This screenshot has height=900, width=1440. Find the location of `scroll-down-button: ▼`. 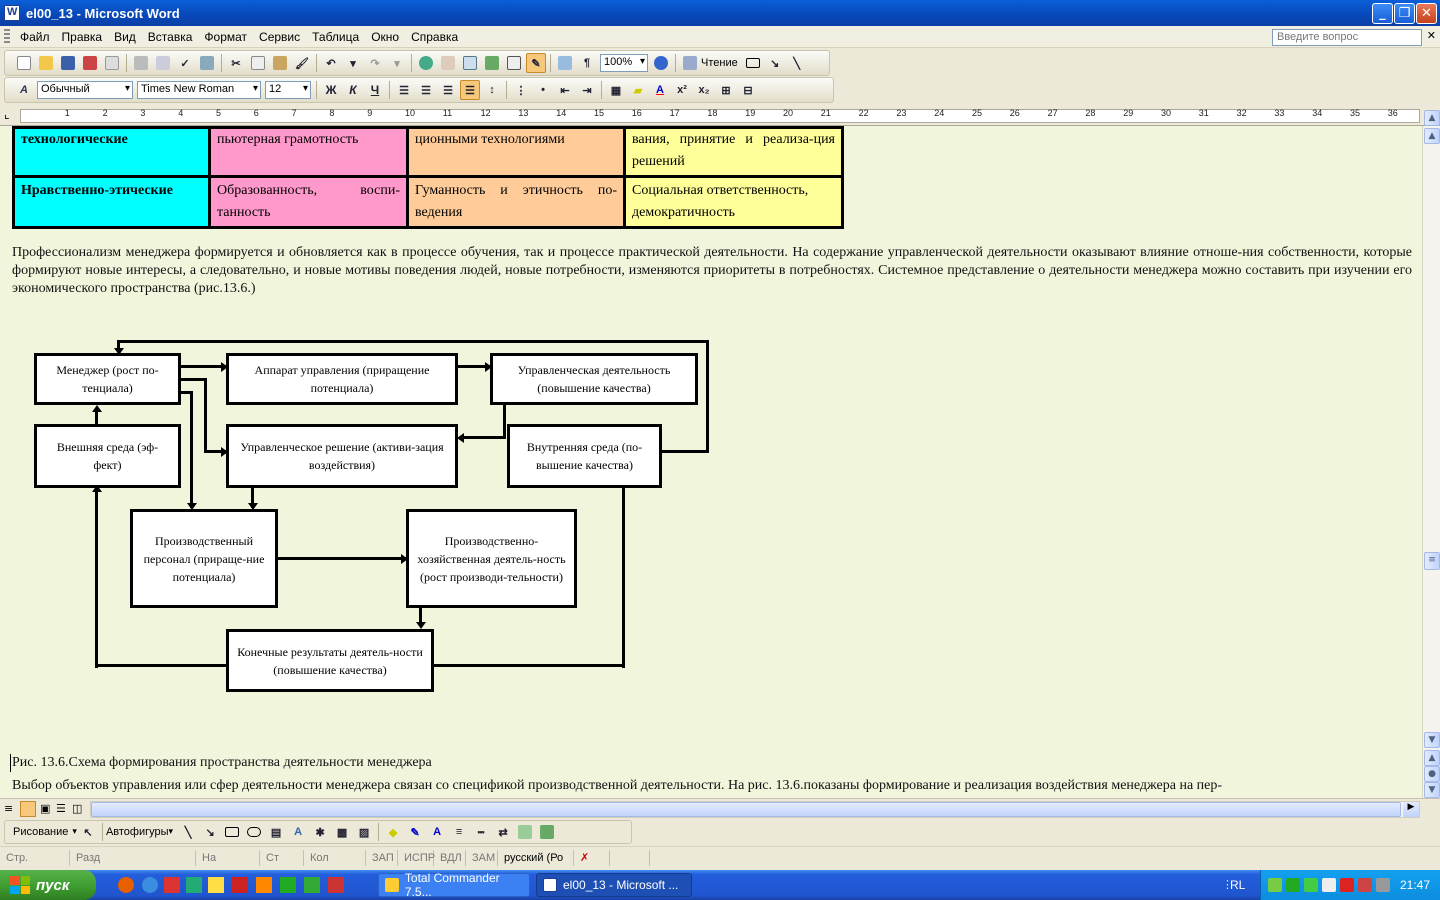

scroll-down-button: ▼ is located at coordinates (1432, 740).